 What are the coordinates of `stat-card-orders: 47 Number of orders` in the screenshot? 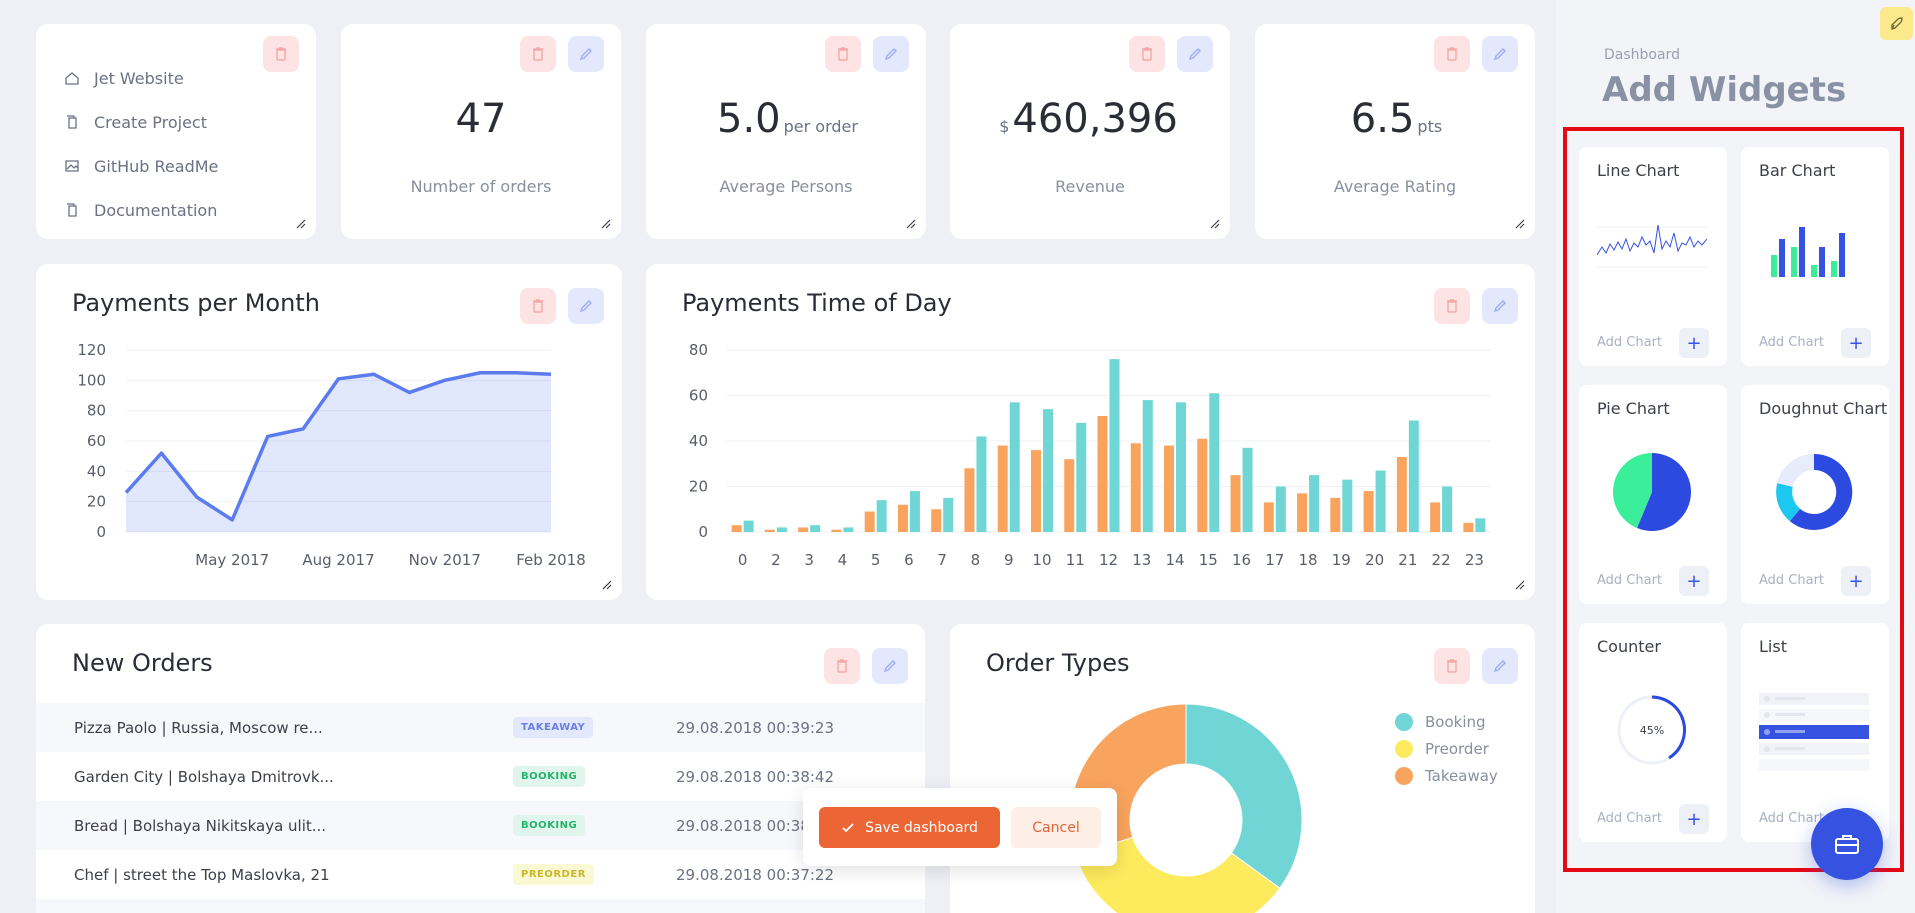 It's located at (481, 131).